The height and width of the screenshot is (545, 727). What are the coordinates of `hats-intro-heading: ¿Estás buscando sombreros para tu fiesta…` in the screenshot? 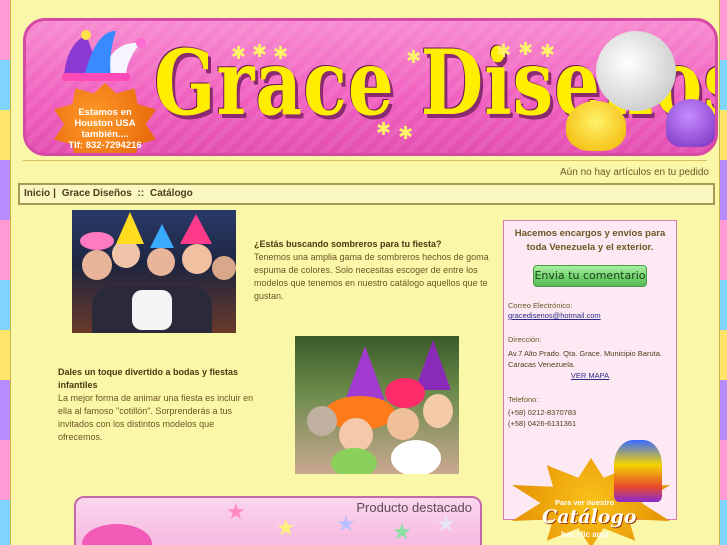 It's located at (348, 244).